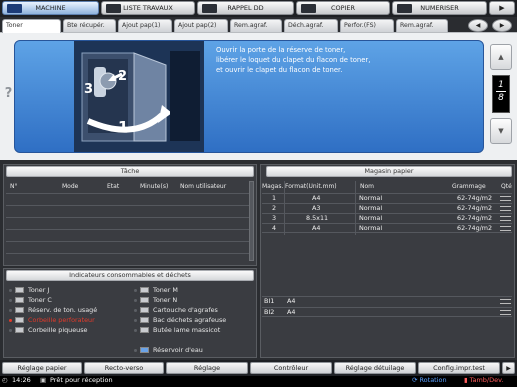  Describe the element at coordinates (144, 320) in the screenshot. I see `staple-waste-icon` at that location.